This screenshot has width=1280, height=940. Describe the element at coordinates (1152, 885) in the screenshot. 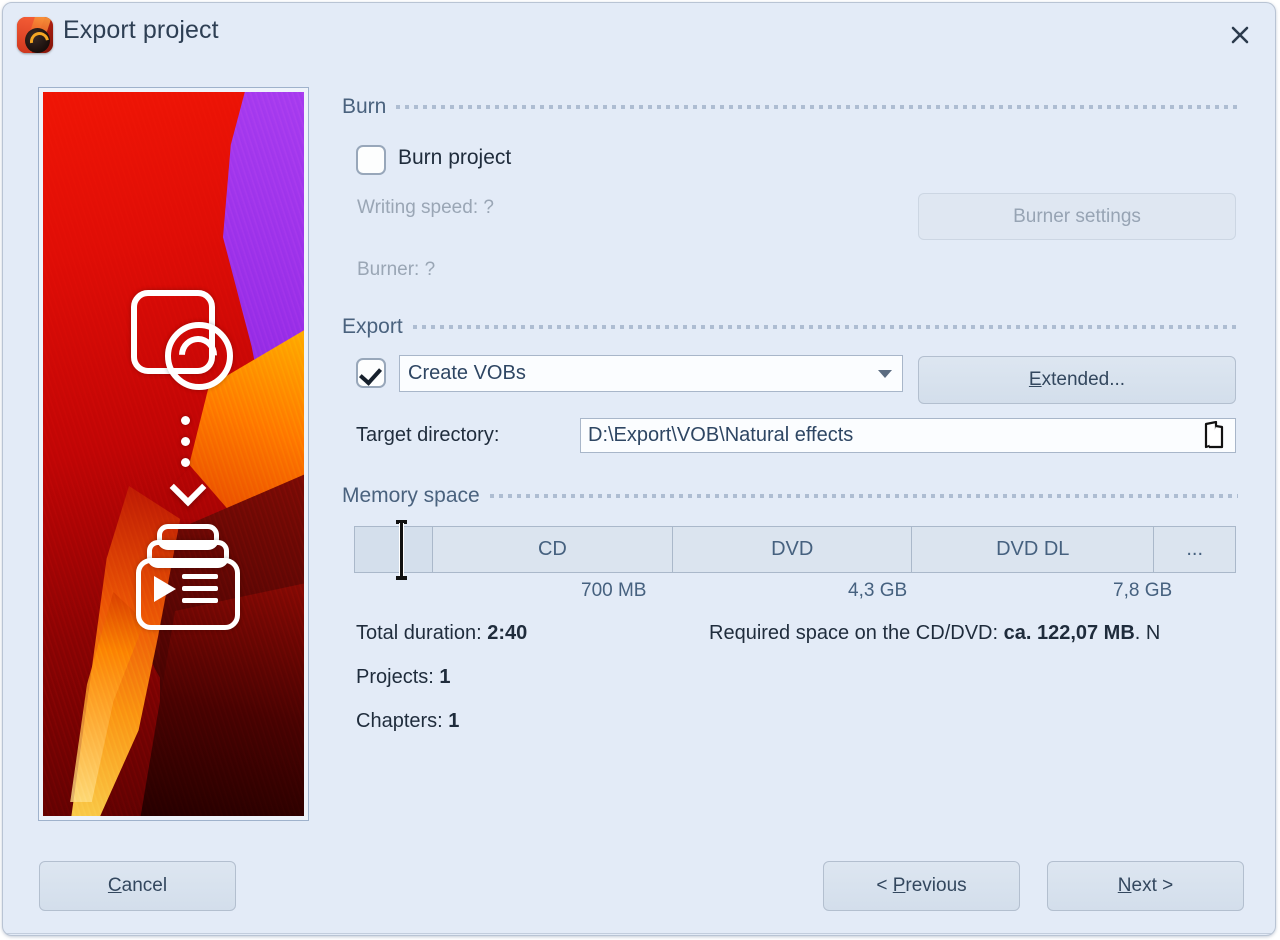

I see `next-button-label: ext >` at that location.